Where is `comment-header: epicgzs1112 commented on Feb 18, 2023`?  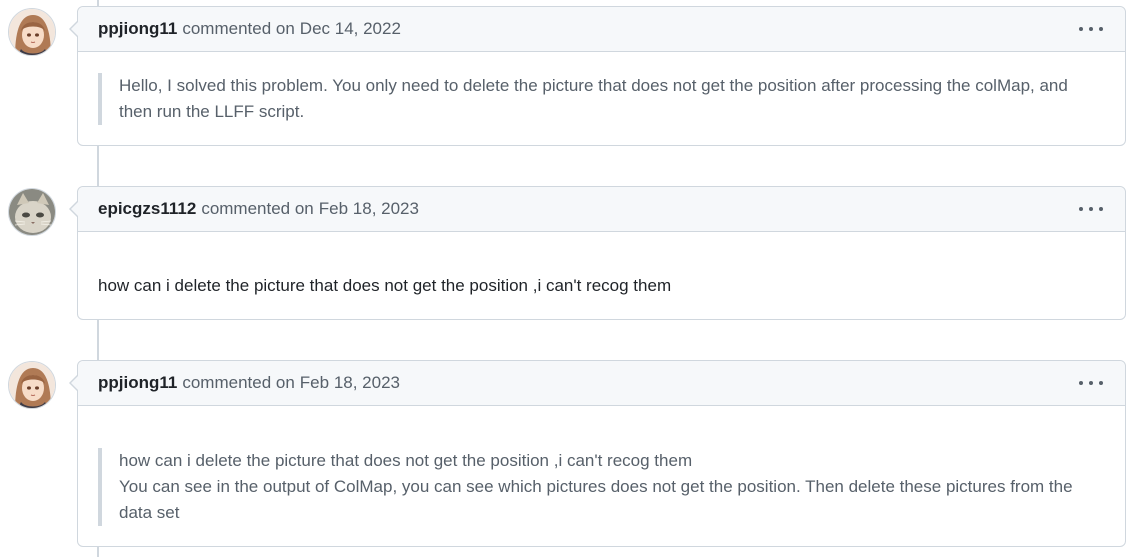
comment-header: epicgzs1112 commented on Feb 18, 2023 is located at coordinates (597, 209).